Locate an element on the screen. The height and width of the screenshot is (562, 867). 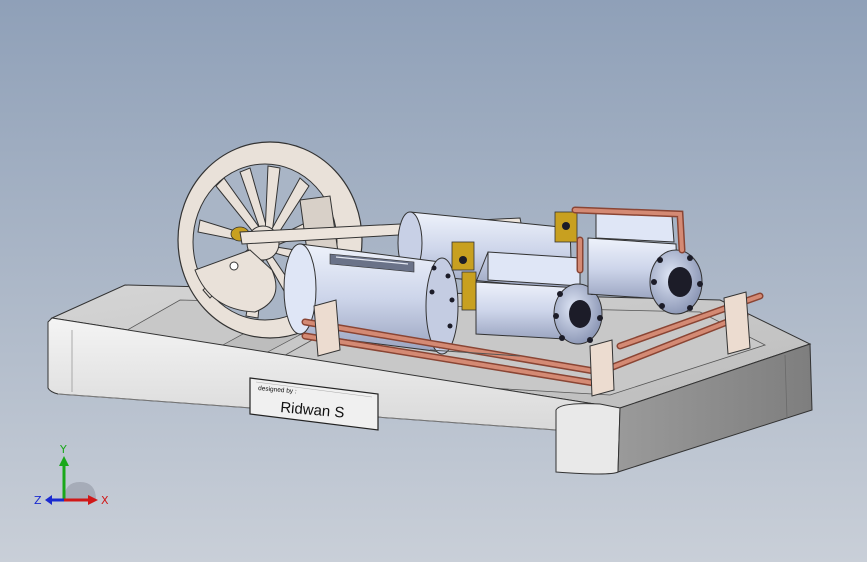
y-axis-label: Y is located at coordinates (63, 449).